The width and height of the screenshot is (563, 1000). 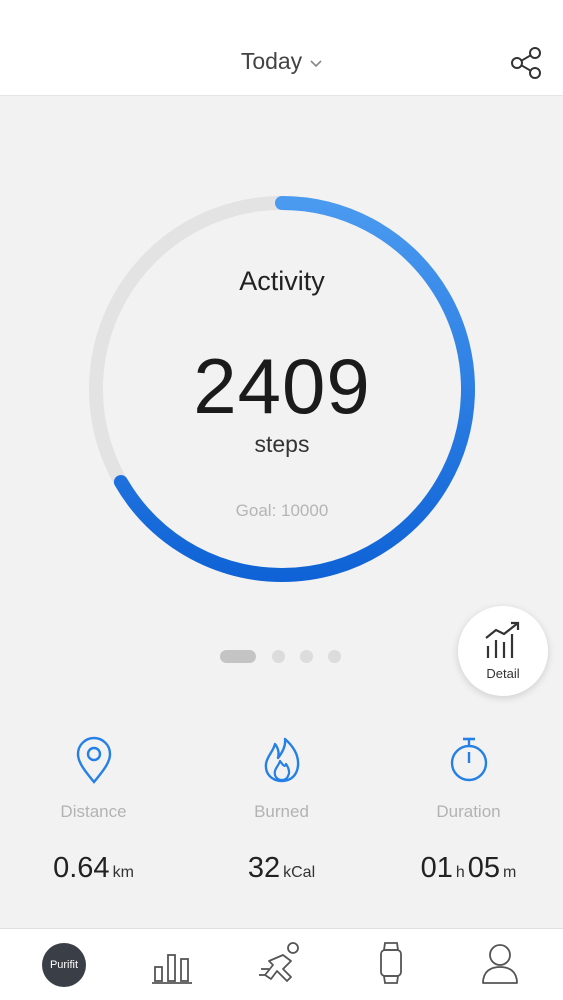 What do you see at coordinates (93, 760) in the screenshot?
I see `location-pin-icon` at bounding box center [93, 760].